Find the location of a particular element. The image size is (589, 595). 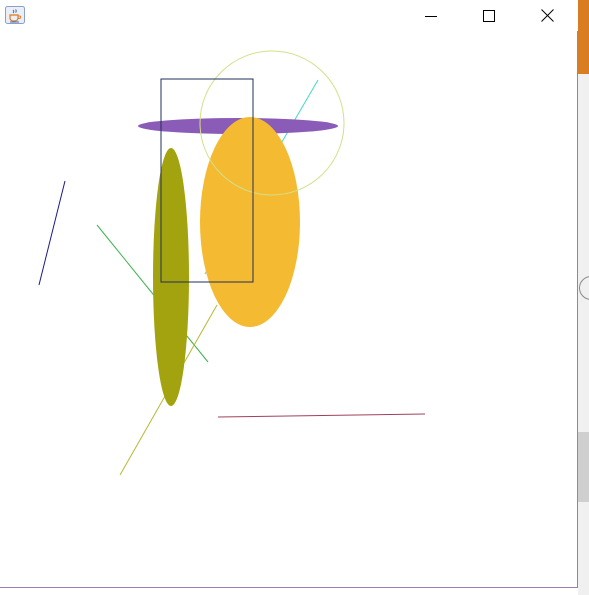

minimize-button is located at coordinates (431, 15).